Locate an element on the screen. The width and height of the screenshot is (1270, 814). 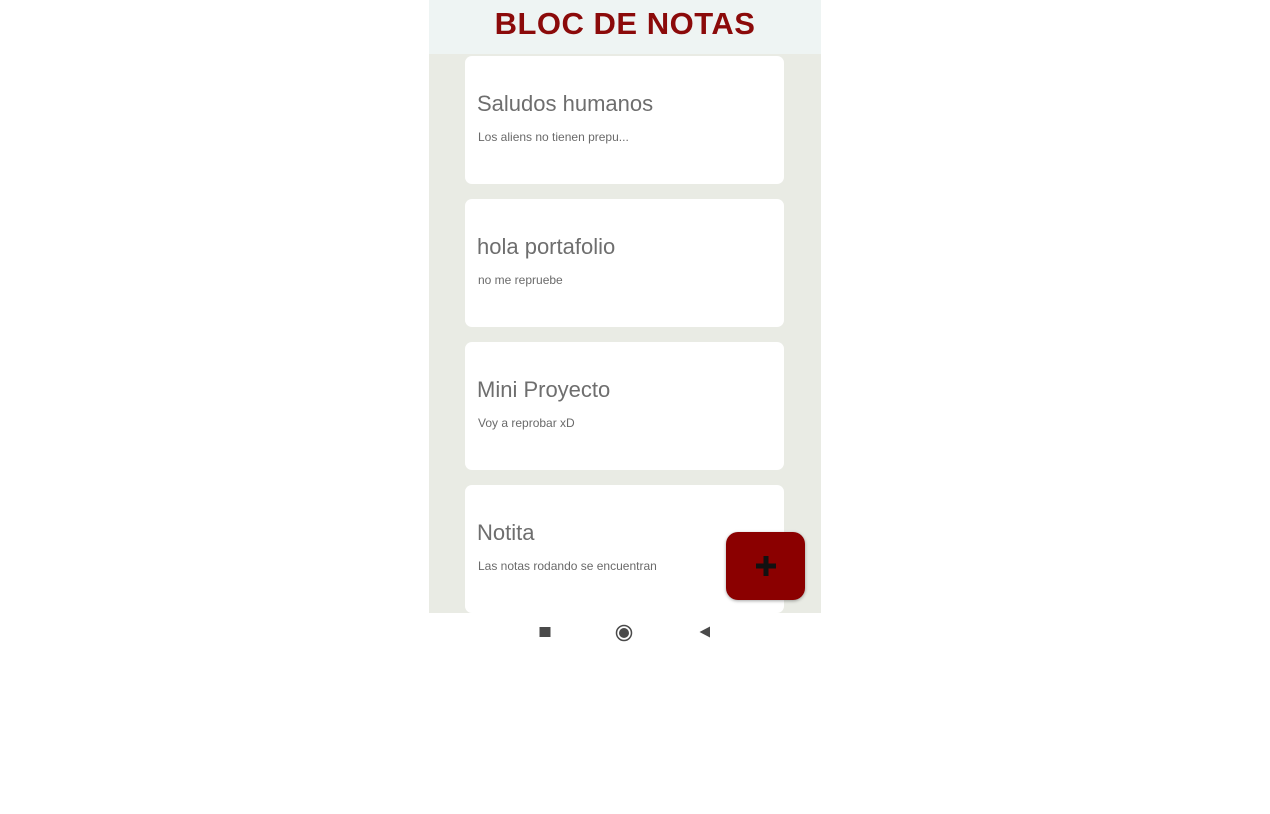
back-triangle-icon is located at coordinates (705, 632).